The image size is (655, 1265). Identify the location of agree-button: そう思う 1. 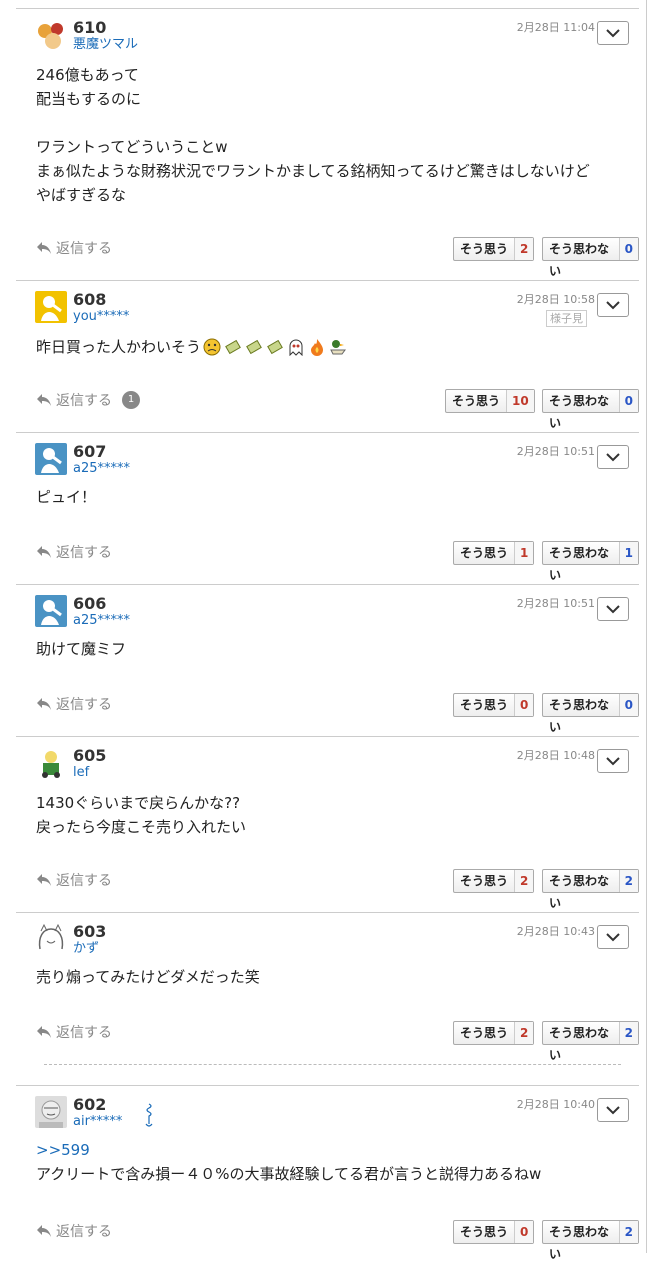
(494, 553).